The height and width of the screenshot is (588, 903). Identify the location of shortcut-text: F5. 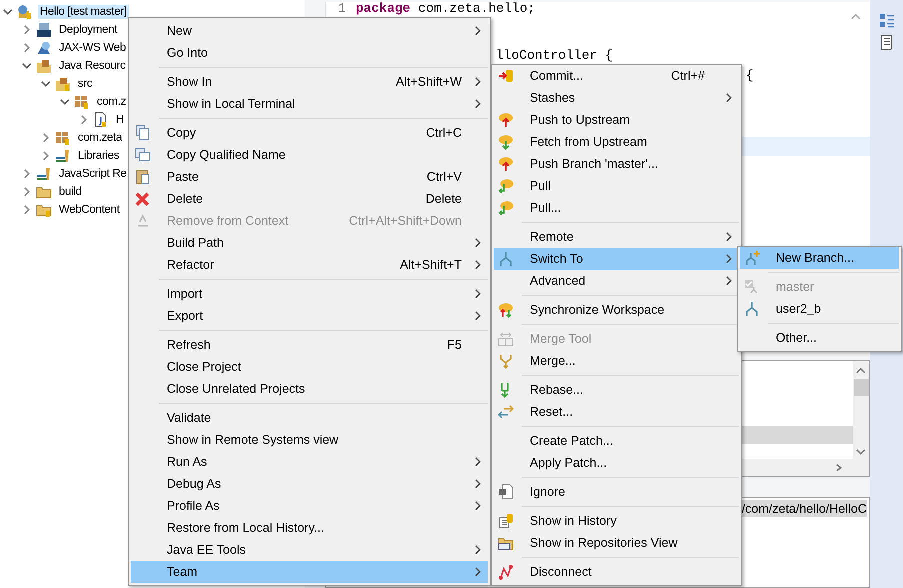
(455, 345).